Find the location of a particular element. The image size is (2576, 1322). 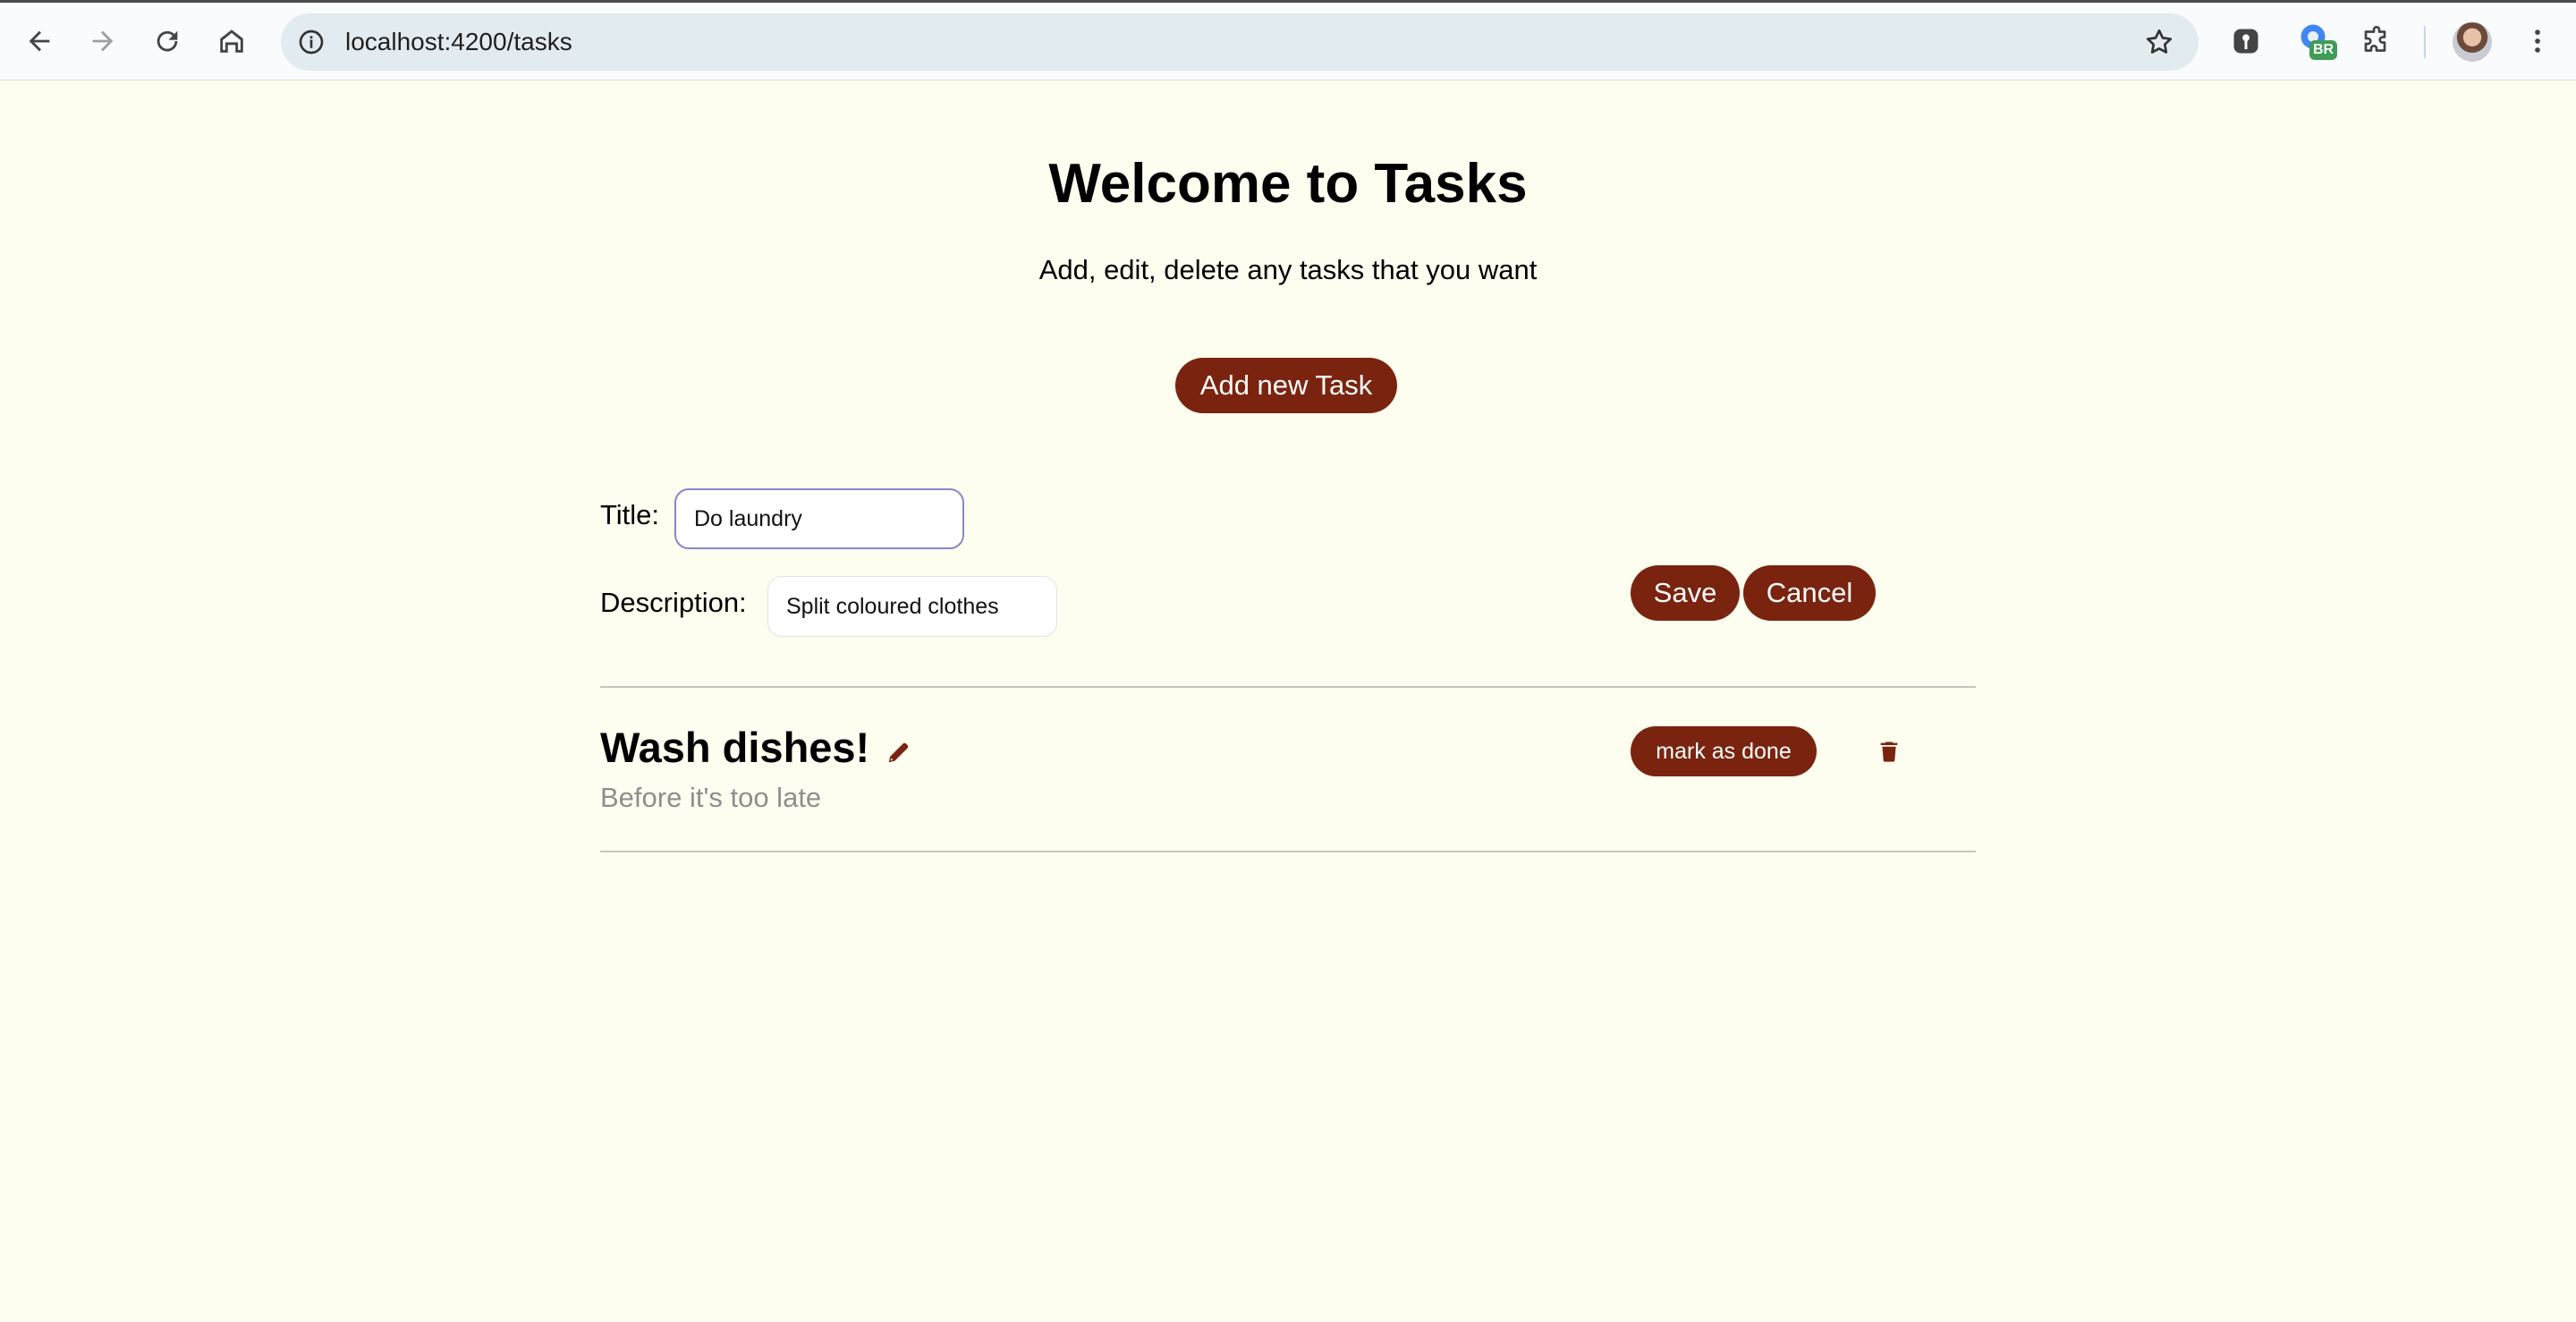

extension-br-icon: BR is located at coordinates (2316, 42).